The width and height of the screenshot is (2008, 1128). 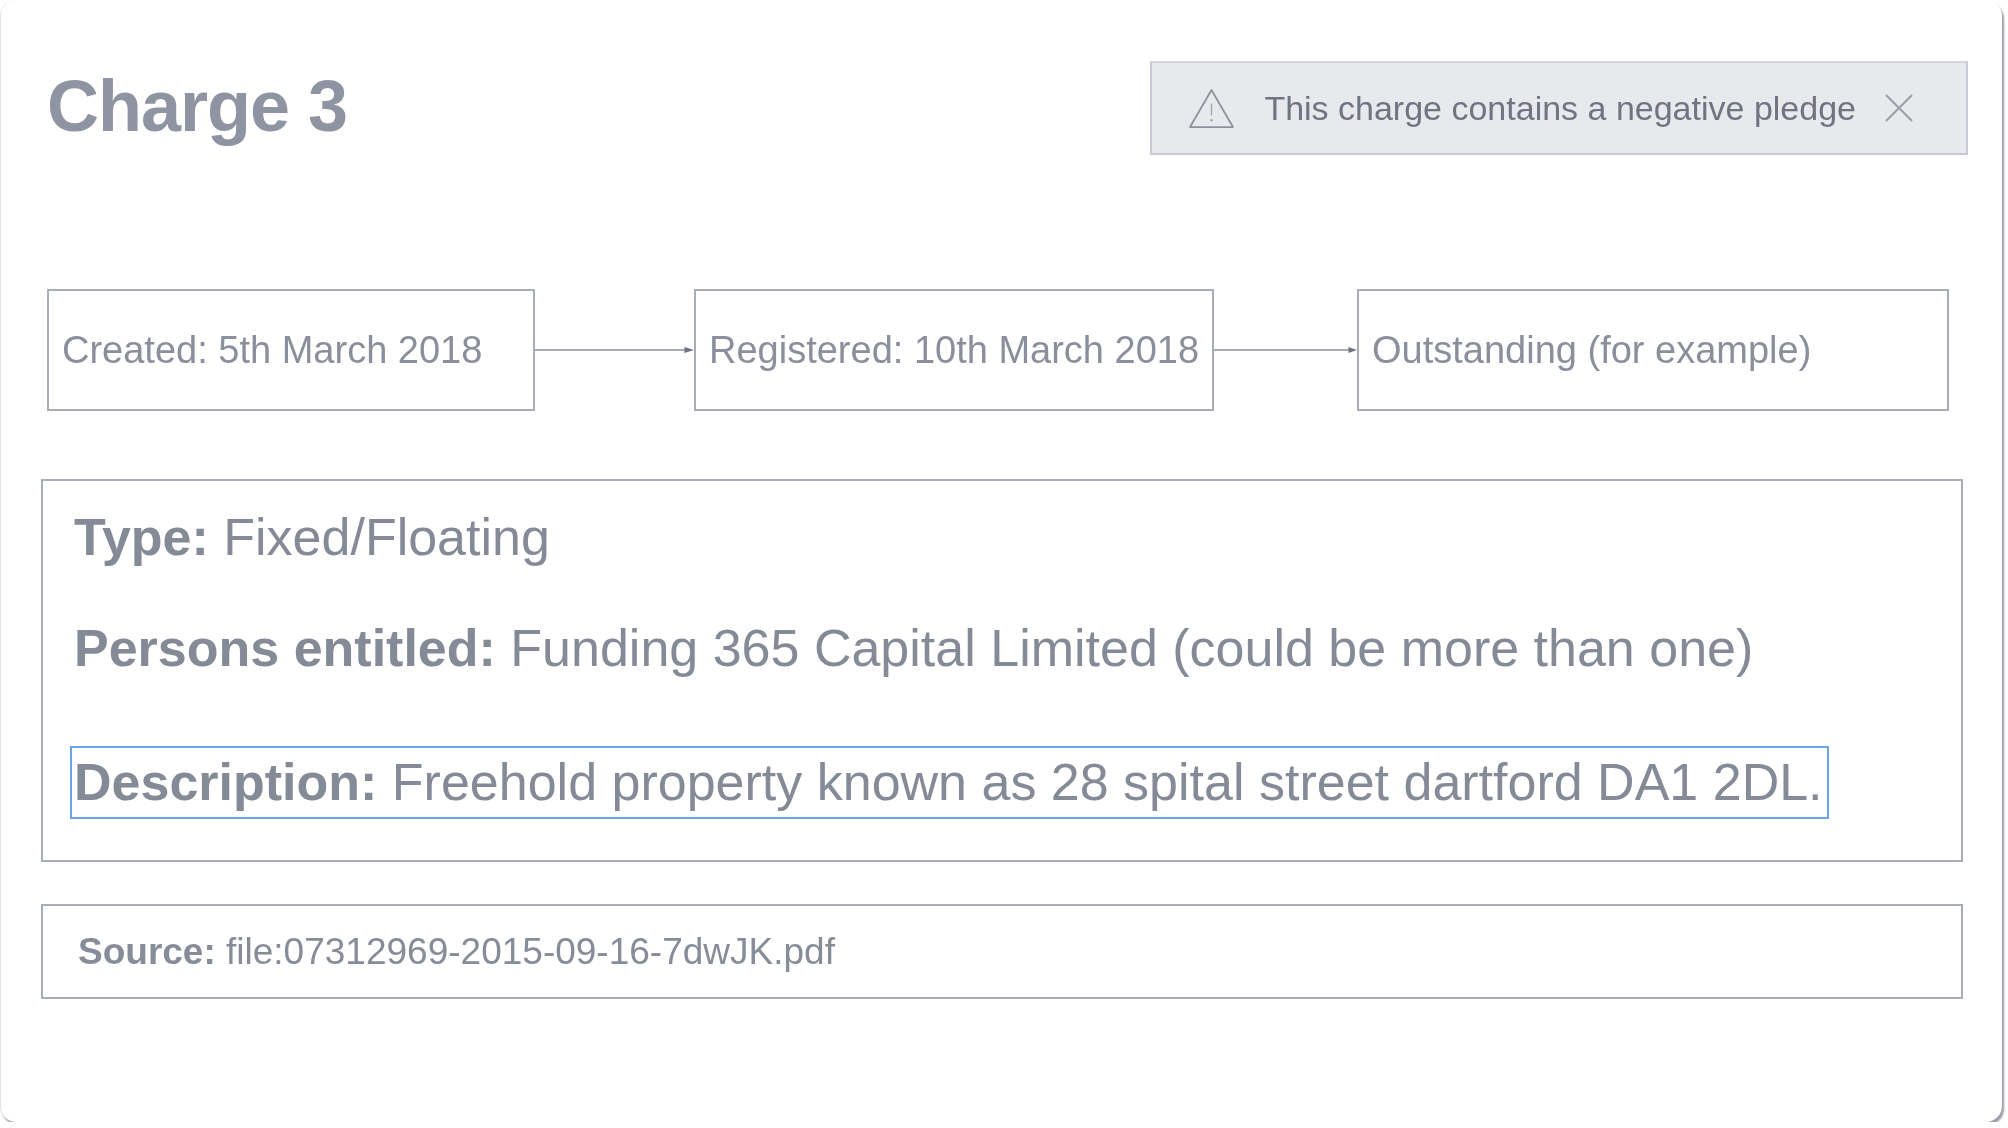 I want to click on detail-text: Description: Freehold property known as 28 spital street dartford DA1 2DL., so click(x=949, y=782).